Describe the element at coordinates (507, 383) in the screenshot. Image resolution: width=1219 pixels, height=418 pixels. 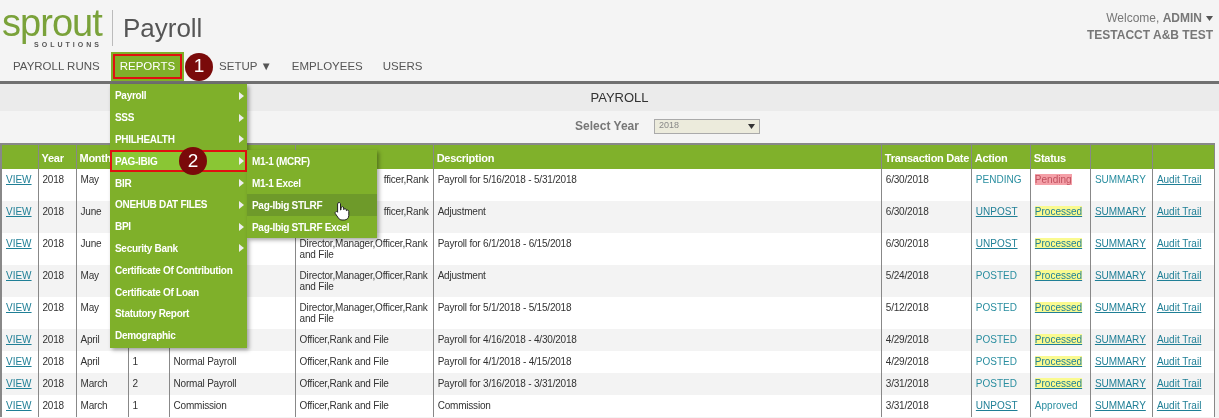
I see `table-cell: Payroll for 3/16/2018 - 3/31/2018` at that location.